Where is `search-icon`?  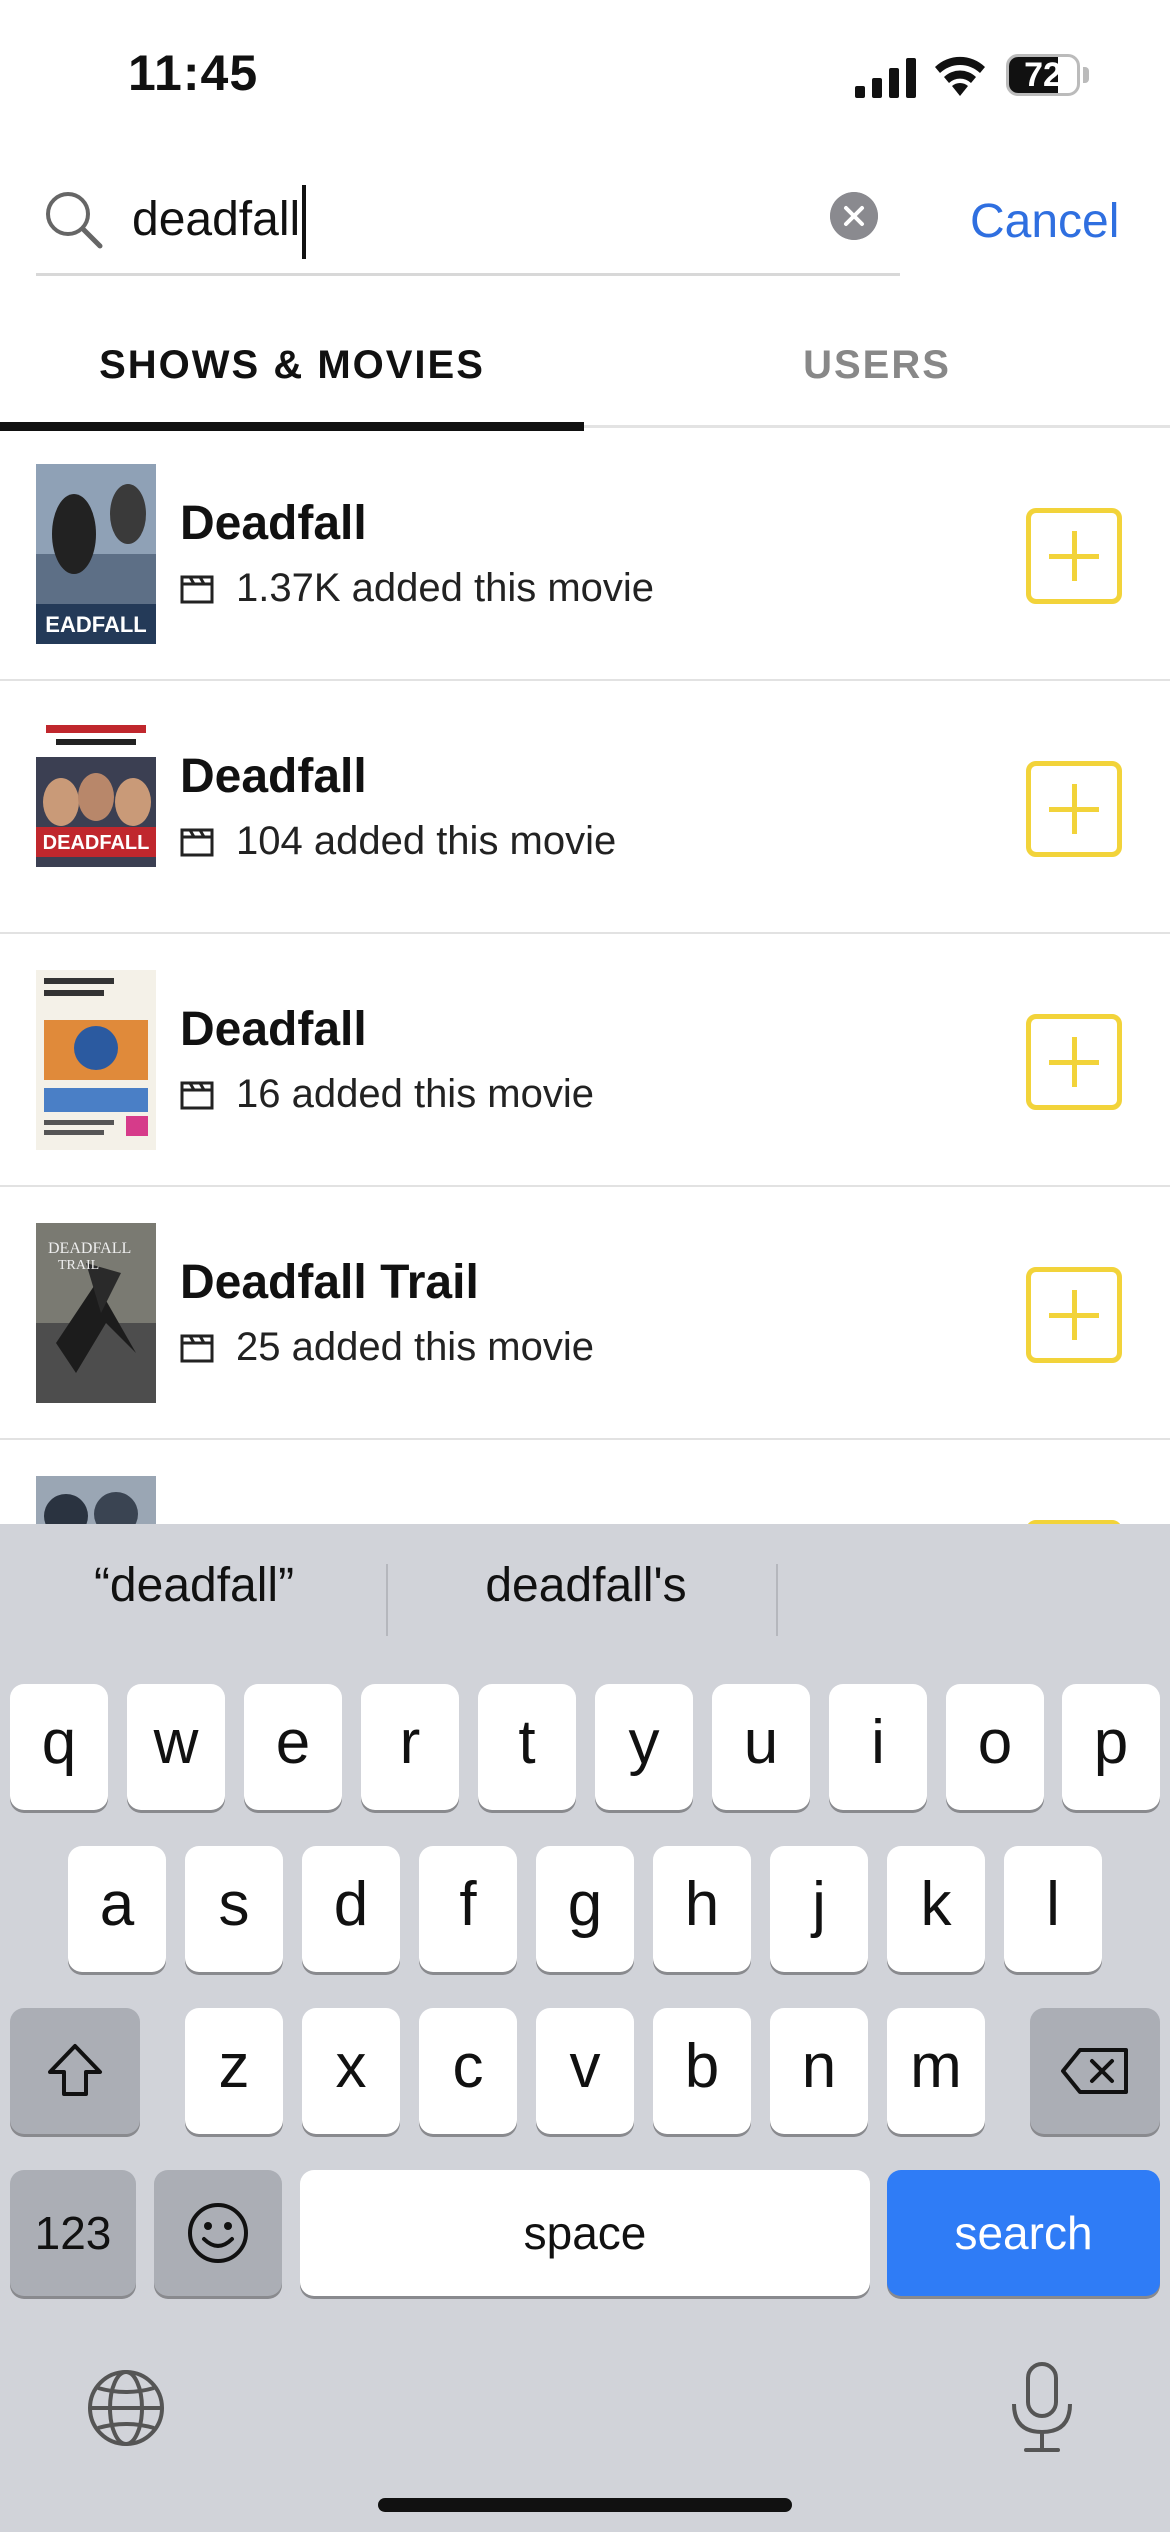
search-icon is located at coordinates (74, 220).